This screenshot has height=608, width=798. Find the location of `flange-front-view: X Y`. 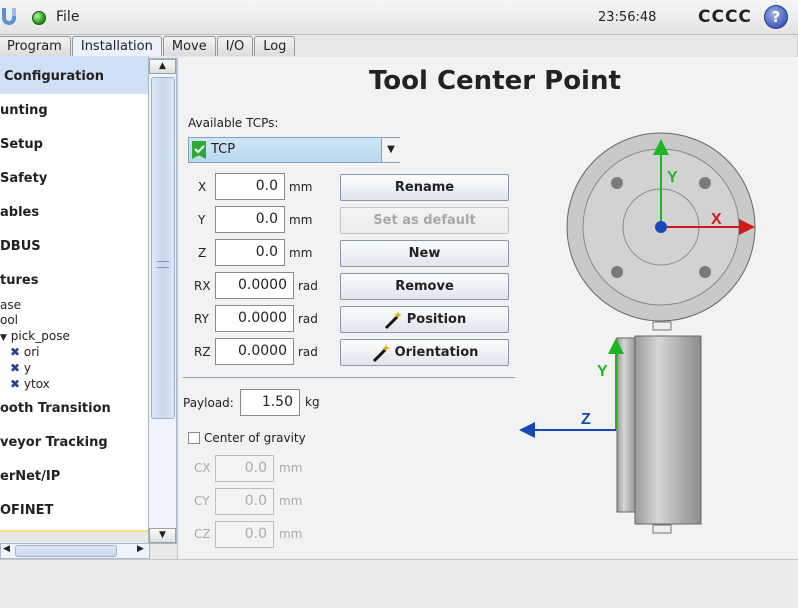

flange-front-view: X Y is located at coordinates (661, 227).